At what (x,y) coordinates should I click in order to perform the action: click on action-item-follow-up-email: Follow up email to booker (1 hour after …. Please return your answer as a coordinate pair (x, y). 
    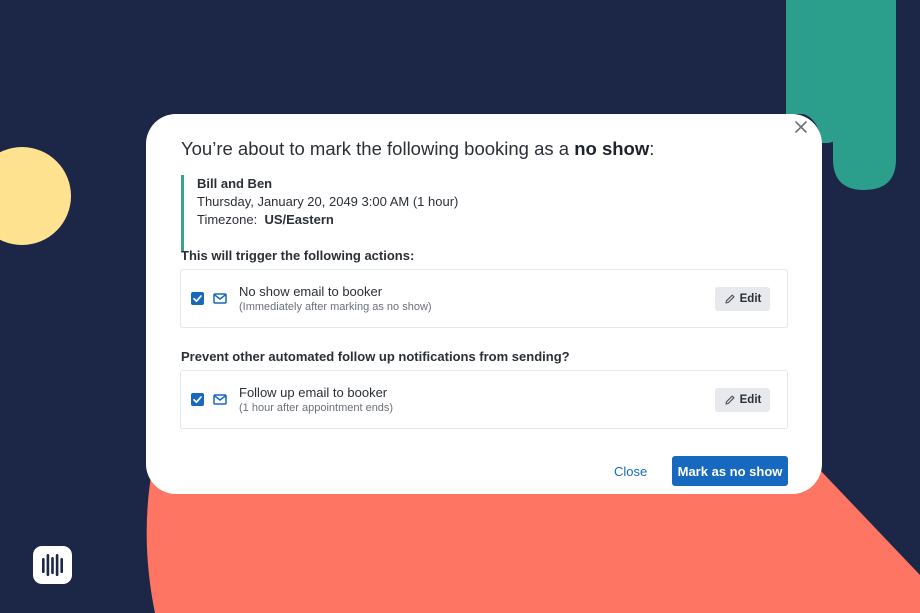
    Looking at the image, I should click on (484, 399).